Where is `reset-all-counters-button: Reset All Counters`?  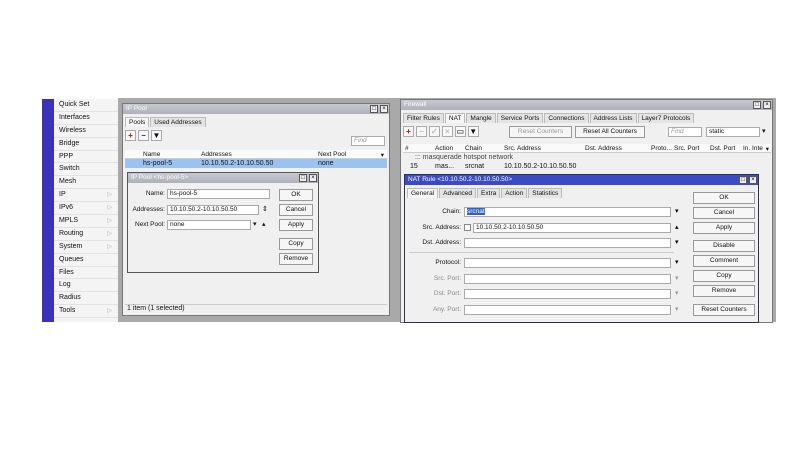
reset-all-counters-button: Reset All Counters is located at coordinates (610, 132).